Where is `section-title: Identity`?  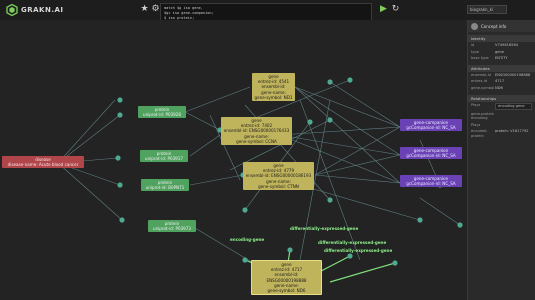
section-title: Identity is located at coordinates (501, 38).